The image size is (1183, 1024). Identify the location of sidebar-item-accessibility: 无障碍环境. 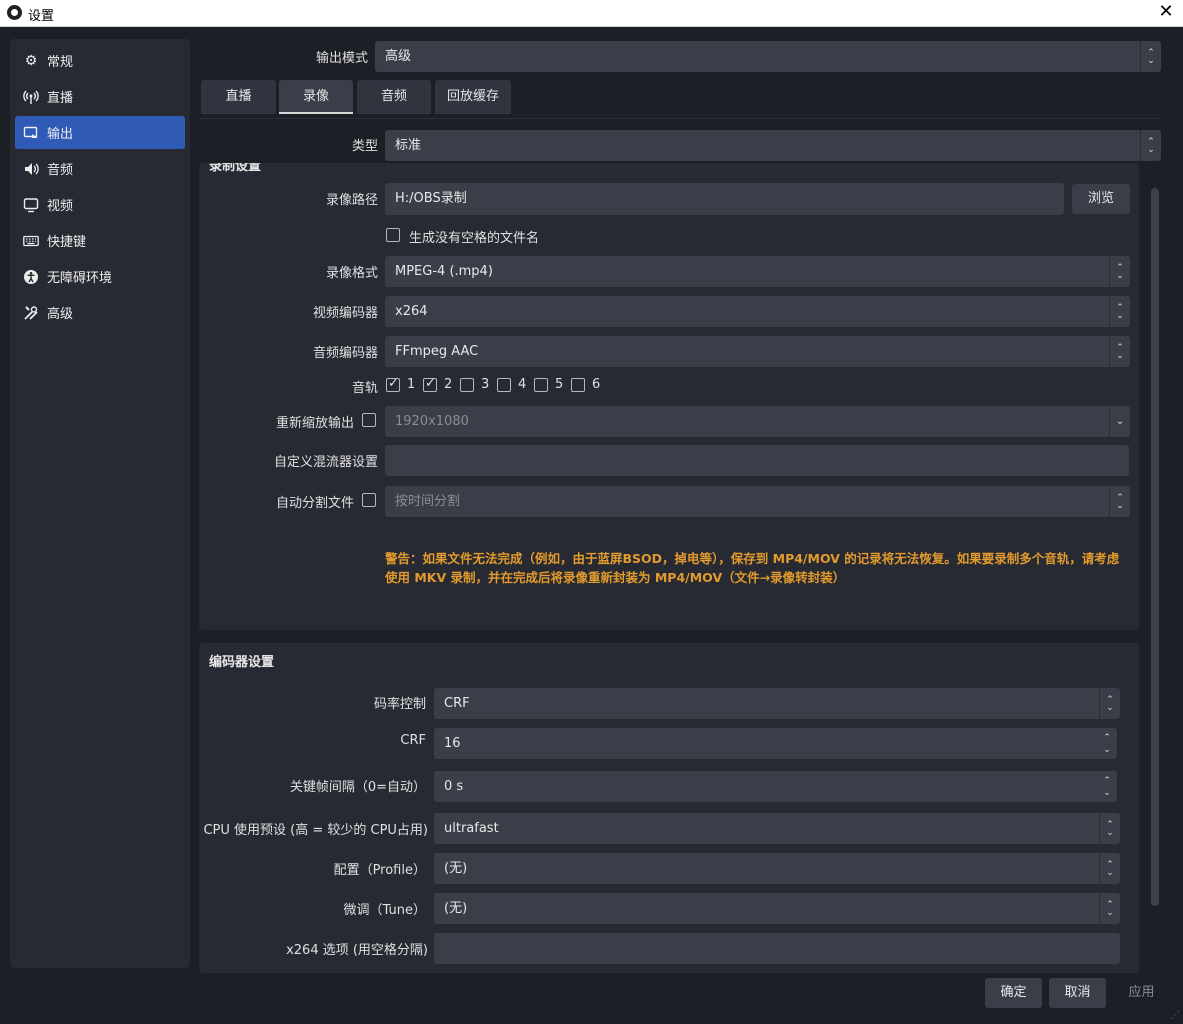
(100, 276).